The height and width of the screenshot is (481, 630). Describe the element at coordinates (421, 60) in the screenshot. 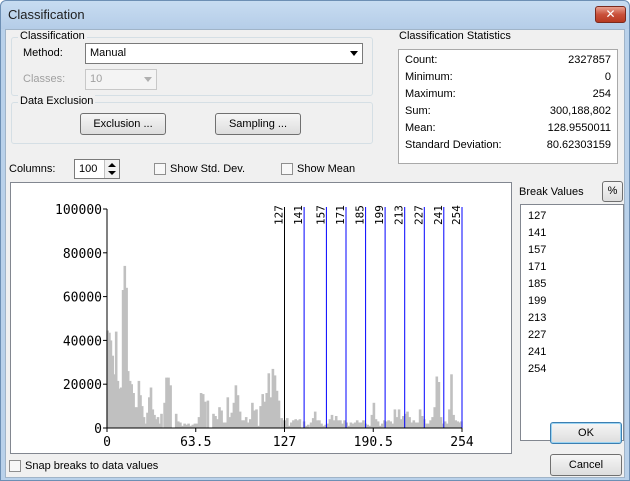

I see `stat-key: Count:` at that location.